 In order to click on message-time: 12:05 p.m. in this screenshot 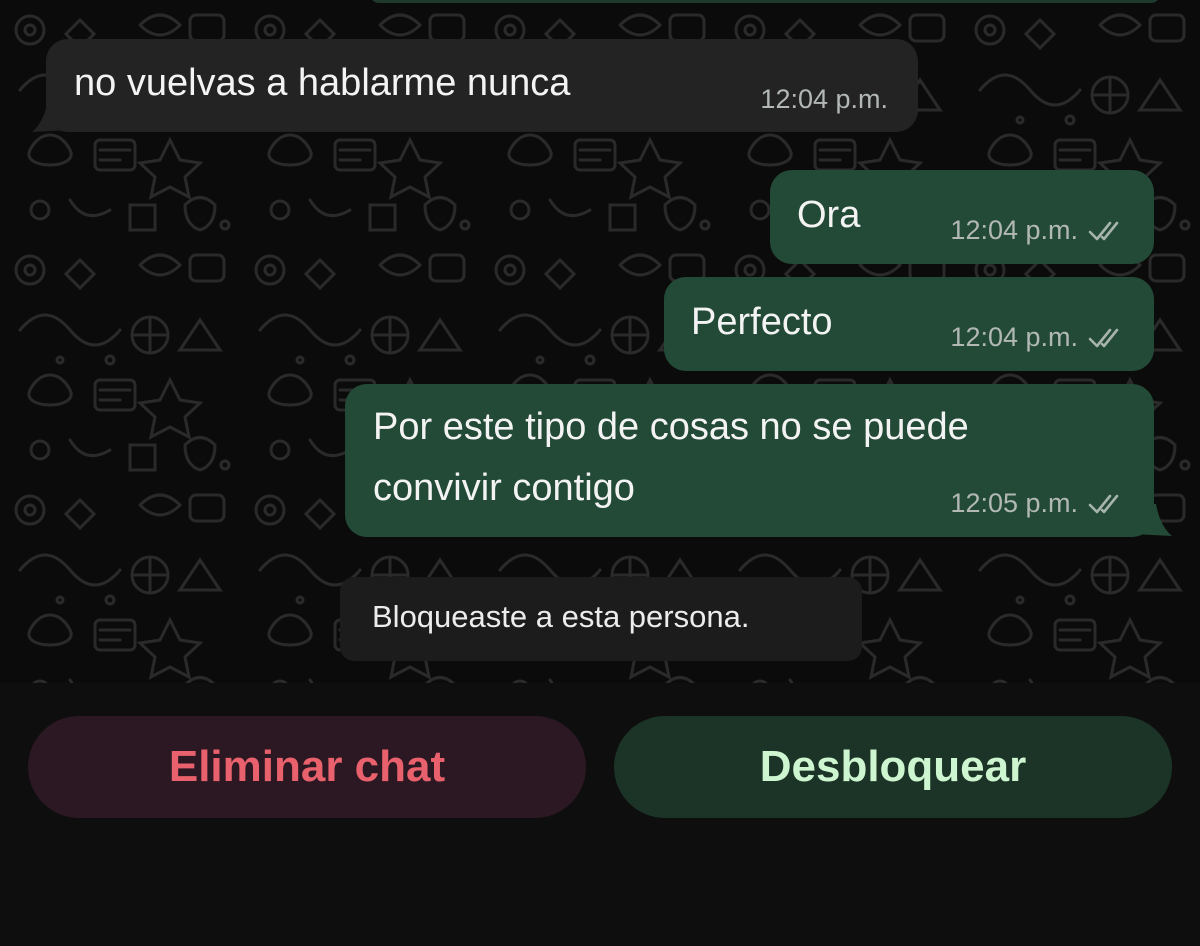, I will do `click(1014, 503)`.